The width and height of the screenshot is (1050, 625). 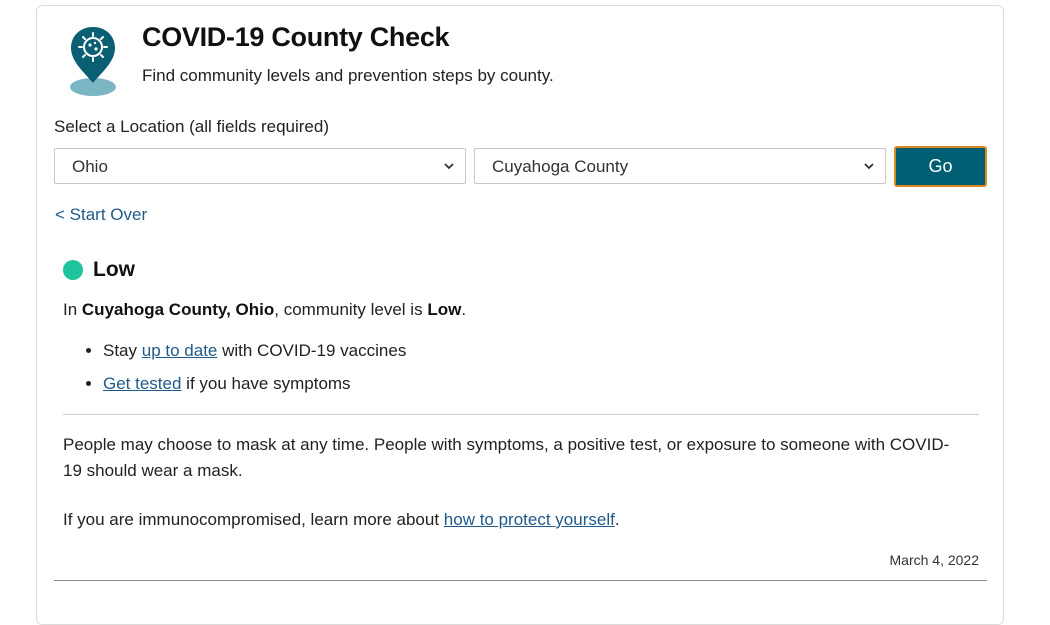 I want to click on bullet-text: Stay, so click(x=122, y=350).